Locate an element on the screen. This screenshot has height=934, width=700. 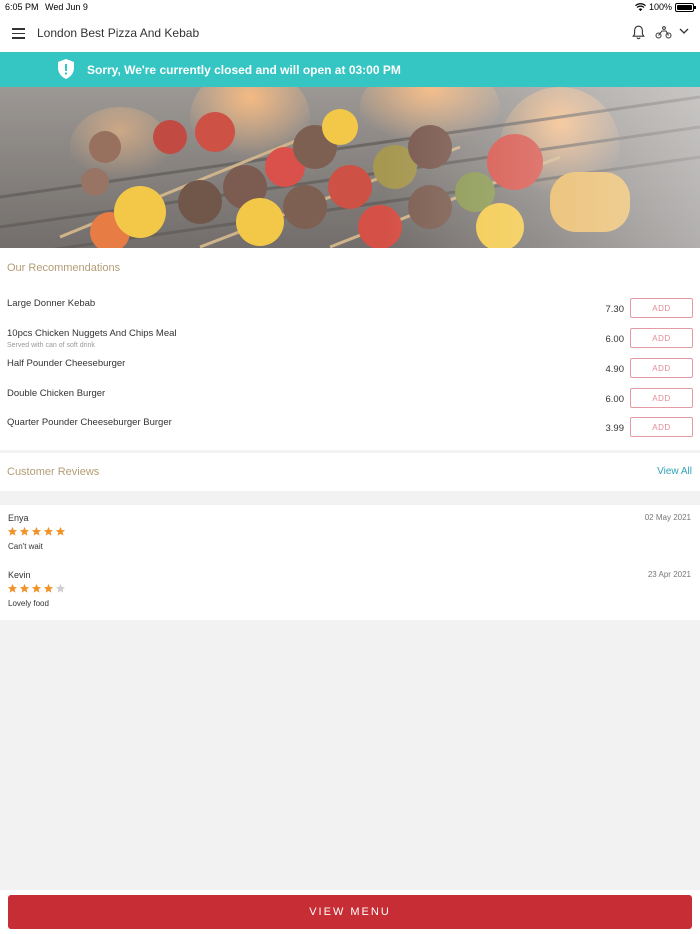
menu-icon is located at coordinates (18, 33).